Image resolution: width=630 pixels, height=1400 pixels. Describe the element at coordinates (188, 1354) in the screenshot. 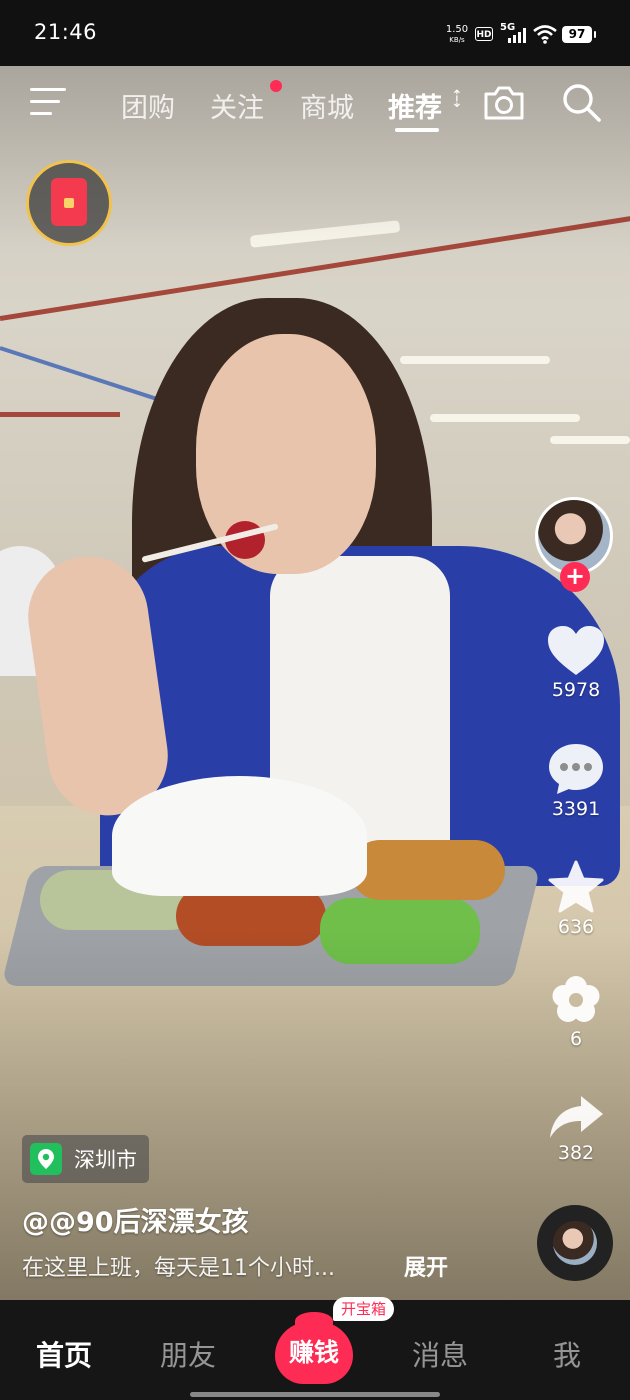

I see `nav-friends: 朋友` at that location.